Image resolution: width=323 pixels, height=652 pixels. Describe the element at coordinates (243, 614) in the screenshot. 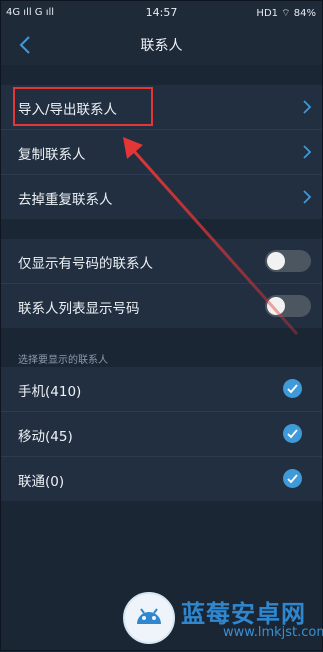

I see `watermark-brand: 蓝莓安卓网` at that location.